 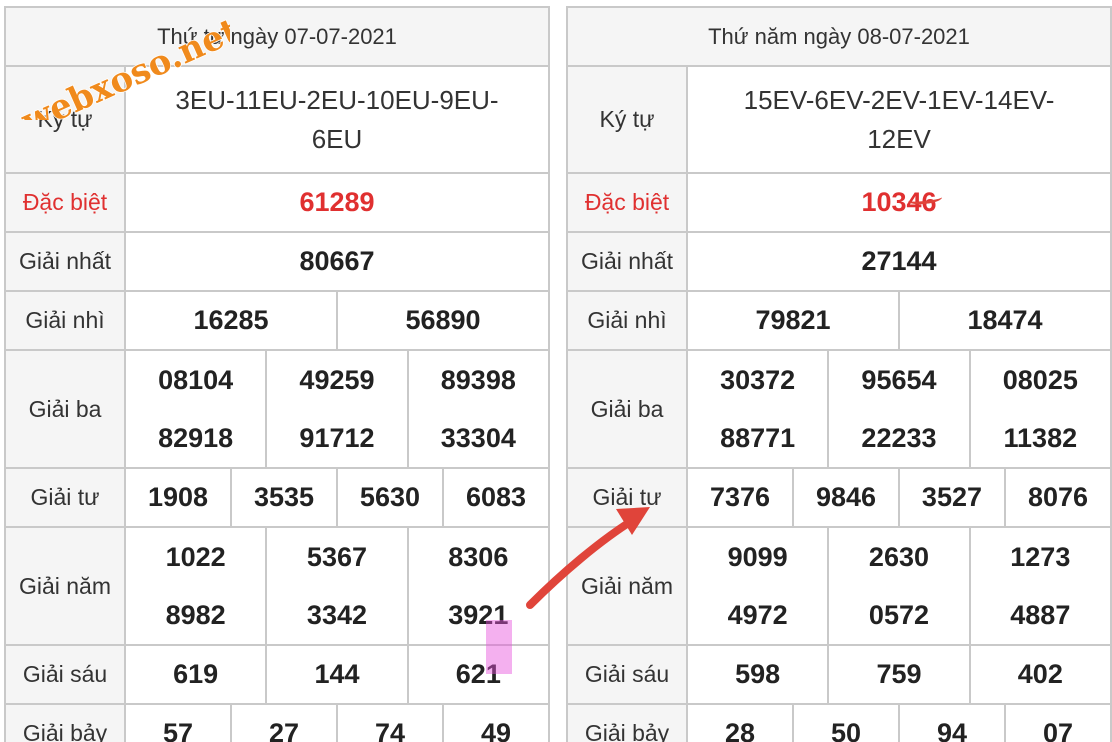 I want to click on highlight-annotation, so click(x=499, y=647).